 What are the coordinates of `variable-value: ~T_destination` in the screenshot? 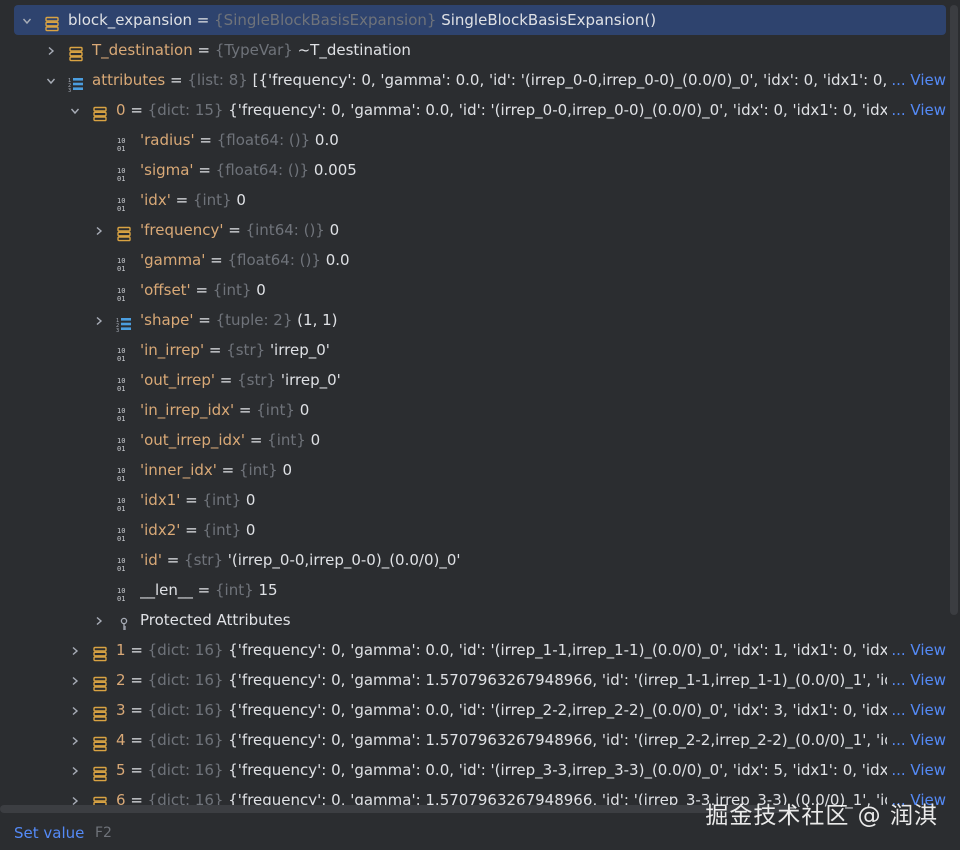 It's located at (354, 50).